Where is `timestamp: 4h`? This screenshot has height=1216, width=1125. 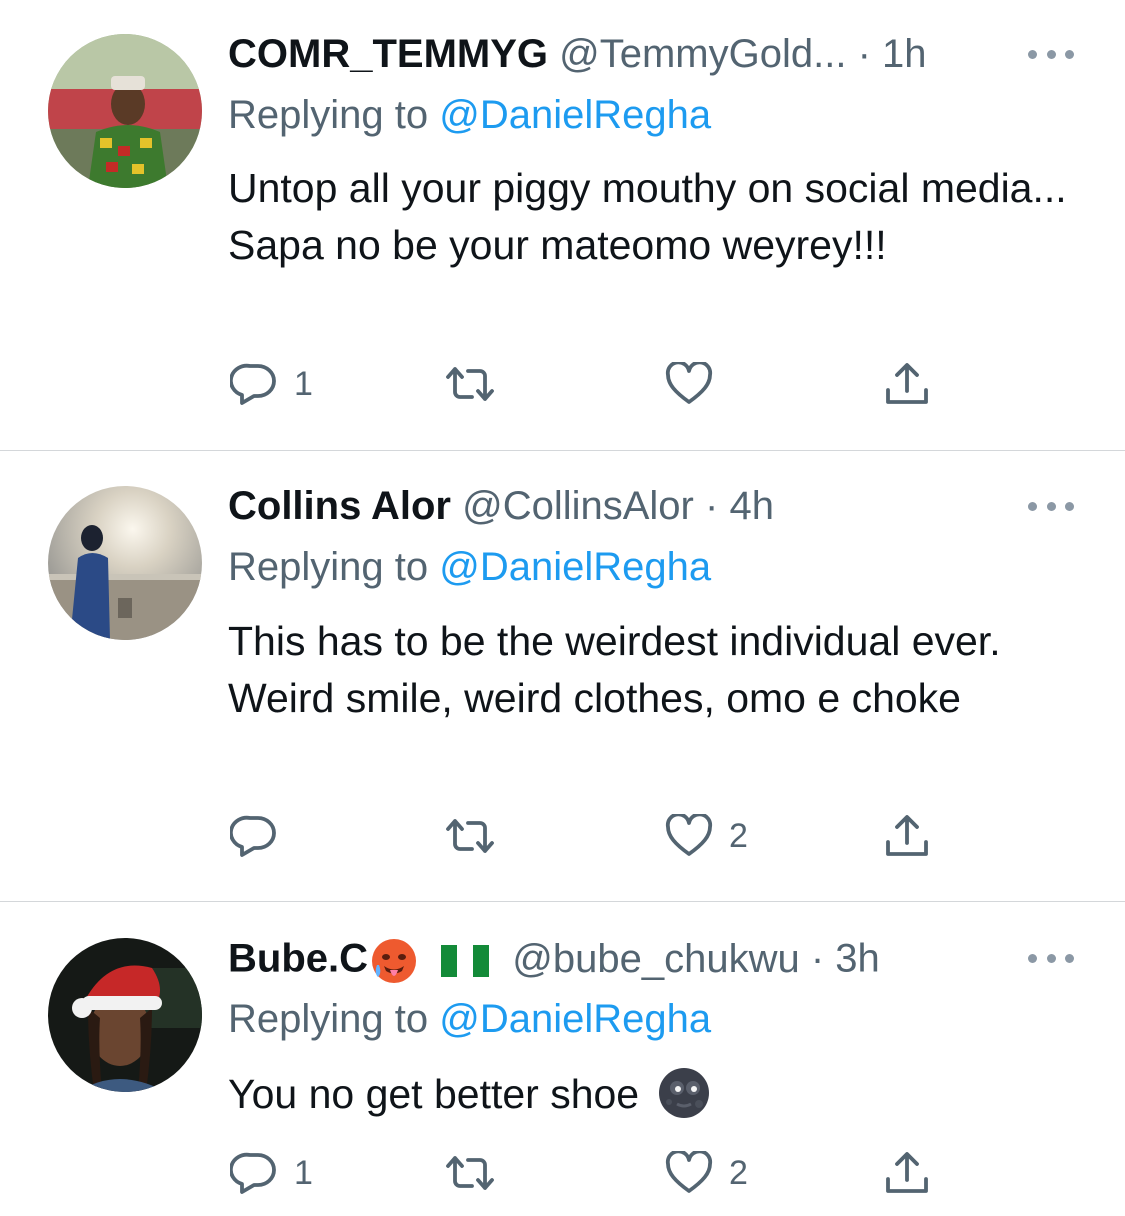 timestamp: 4h is located at coordinates (751, 506).